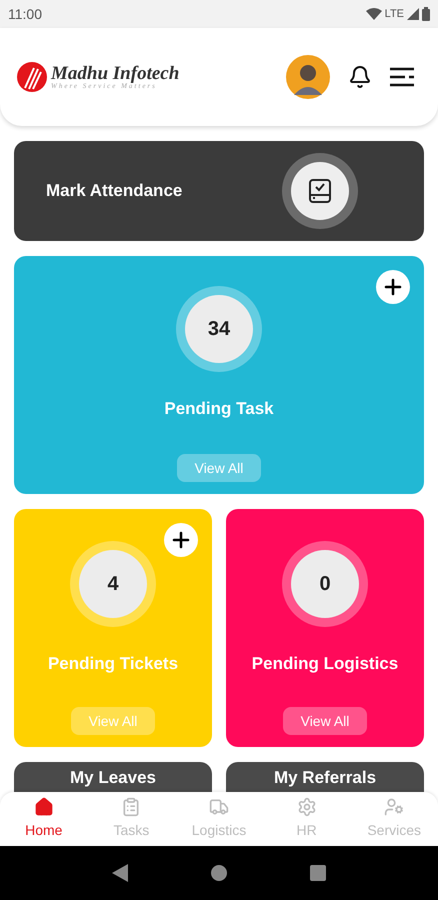 This screenshot has height=900, width=438. Describe the element at coordinates (115, 73) in the screenshot. I see `brand-name: Madhu Infotech` at that location.